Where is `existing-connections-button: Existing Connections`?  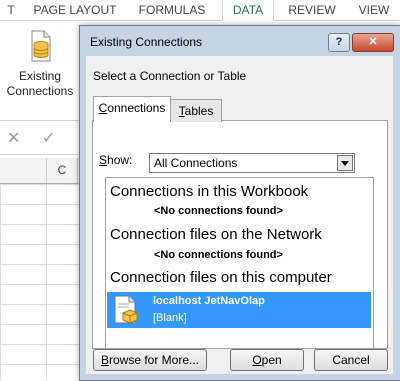
existing-connections-button: Existing Connections is located at coordinates (40, 71).